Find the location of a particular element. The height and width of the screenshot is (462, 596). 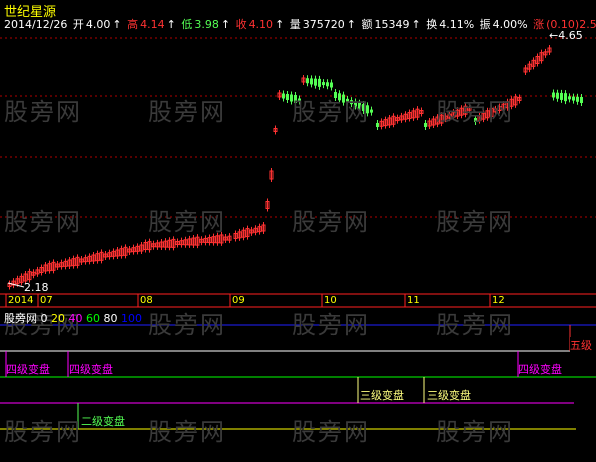

min-price-label: 2.18 is located at coordinates (36, 287).